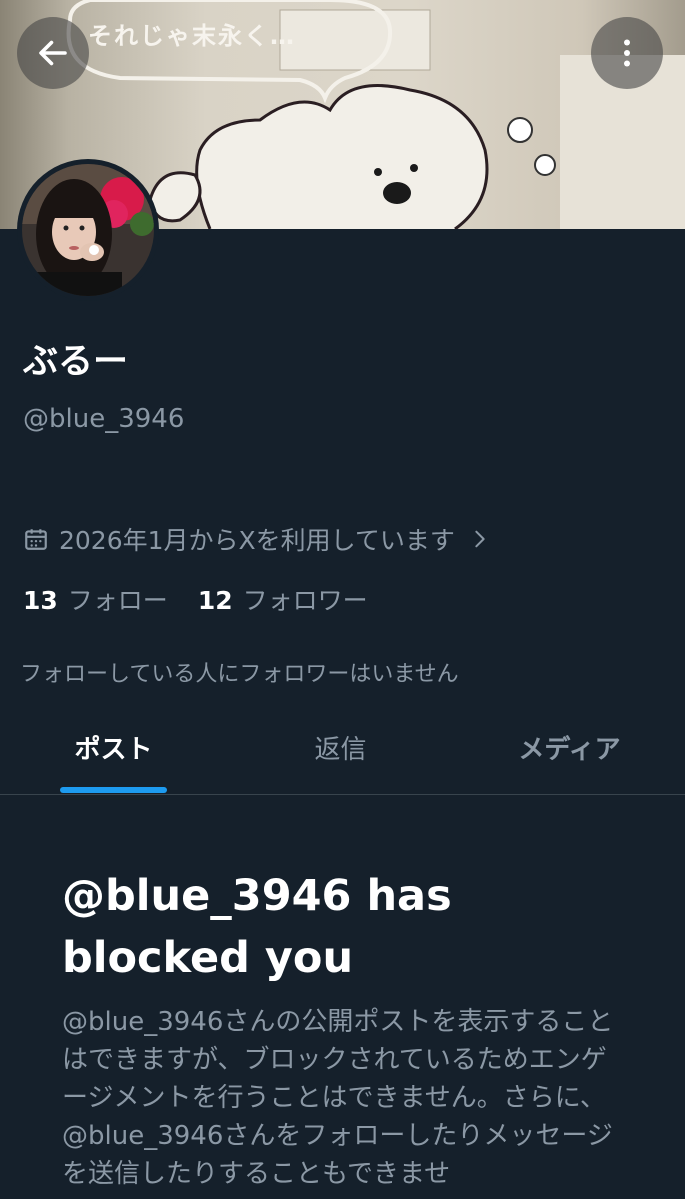 The image size is (685, 1199). What do you see at coordinates (113, 790) in the screenshot?
I see `active-tab-indicator` at bounding box center [113, 790].